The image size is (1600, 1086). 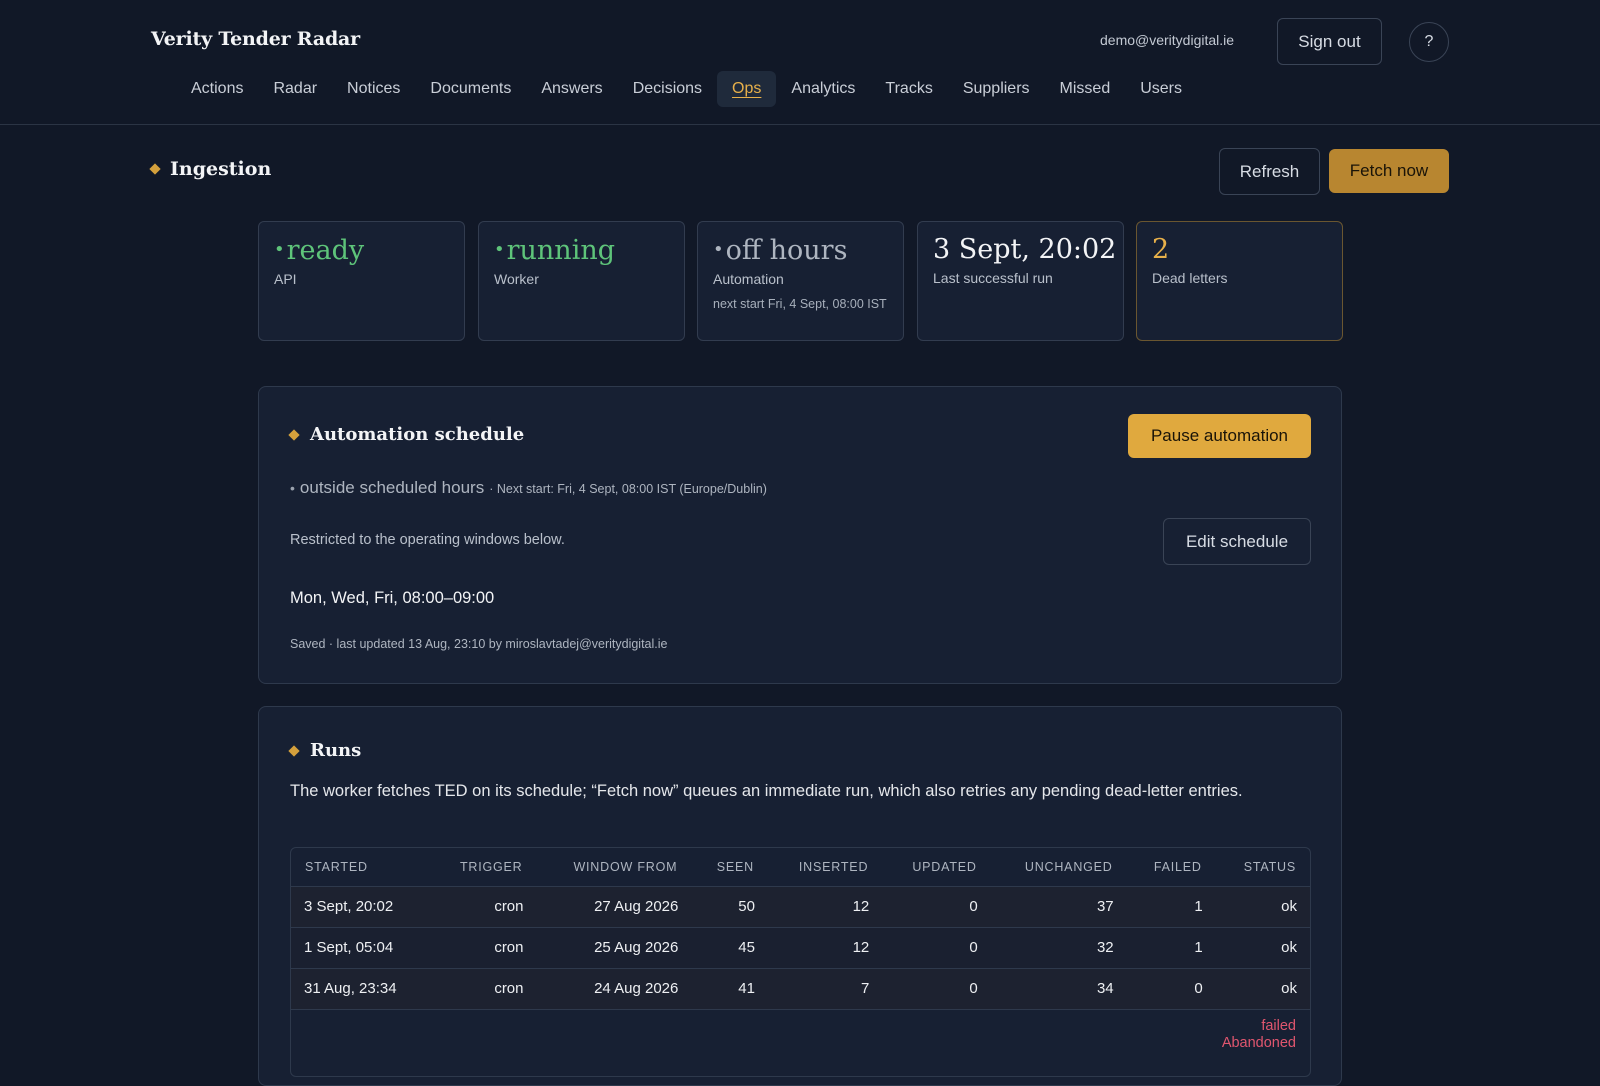 I want to click on column-header-started: STARTED, so click(x=361, y=867).